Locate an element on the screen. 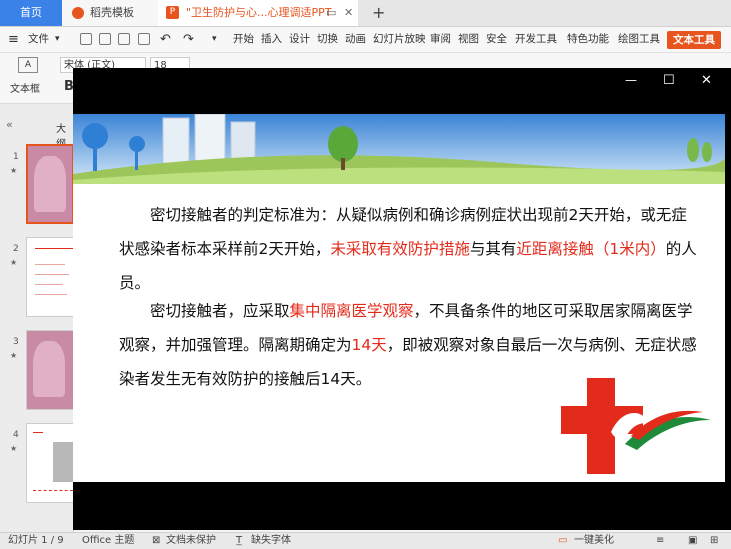 This screenshot has height=549, width=731. close-icon: ✕ is located at coordinates (706, 80).